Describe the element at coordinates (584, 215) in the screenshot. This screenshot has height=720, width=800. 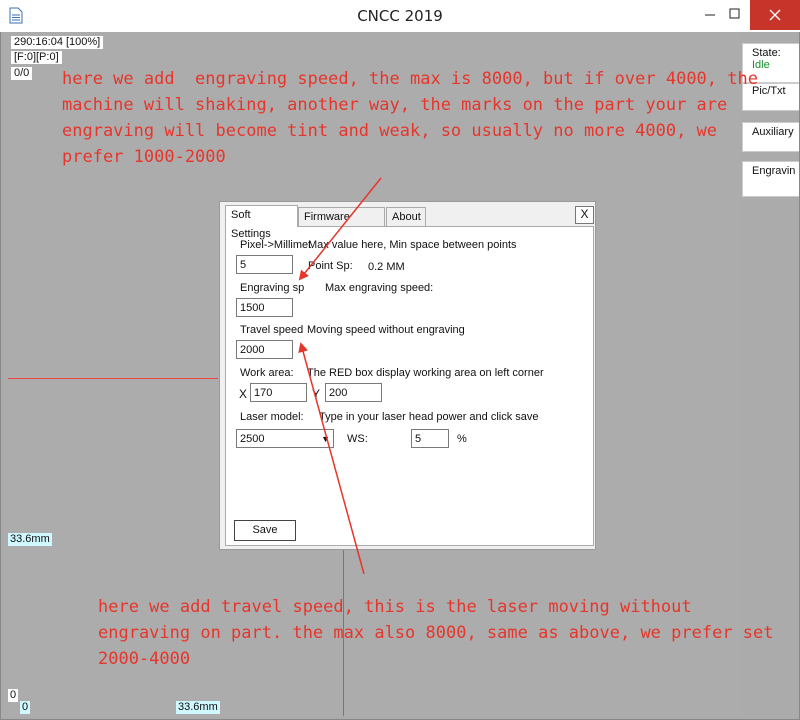
I see `dialog-close-button: X` at that location.